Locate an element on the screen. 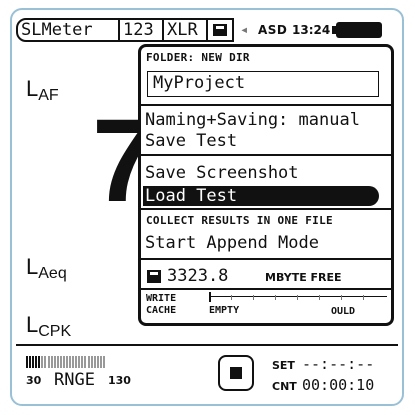 This screenshot has width=415, height=415. collect-results-title: COLLECT RESULTS IN ONE FILE is located at coordinates (239, 220).